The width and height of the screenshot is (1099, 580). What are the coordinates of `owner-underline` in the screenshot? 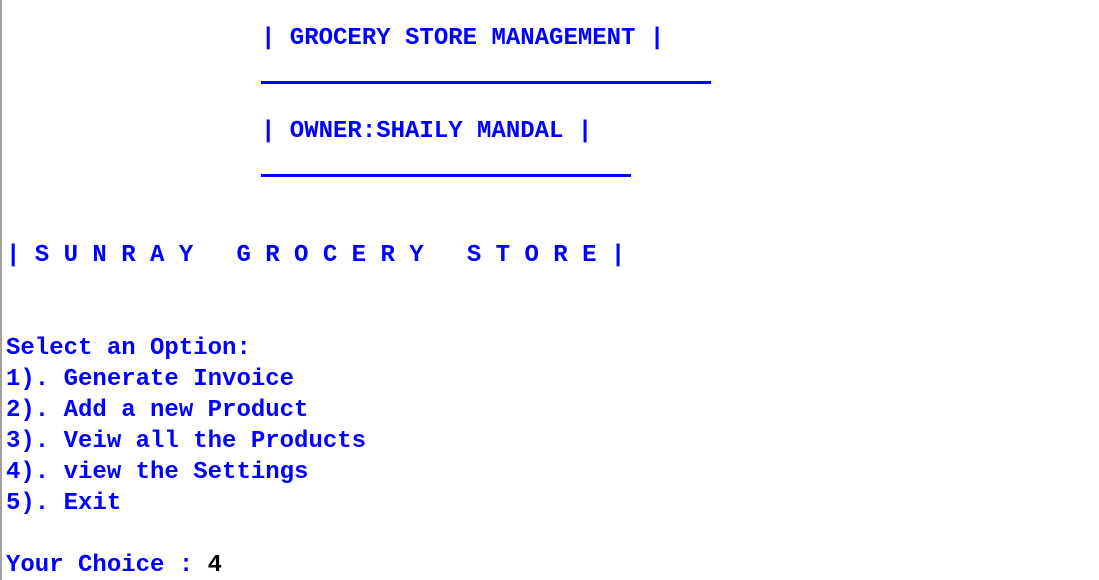 It's located at (446, 175).